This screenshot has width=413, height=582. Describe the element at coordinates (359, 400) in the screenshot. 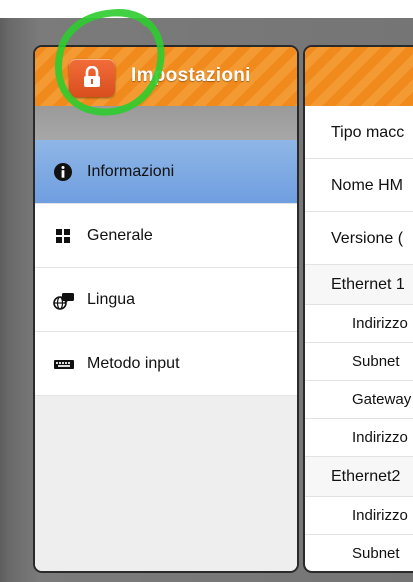

I see `info-row-gateway: Gateway` at that location.